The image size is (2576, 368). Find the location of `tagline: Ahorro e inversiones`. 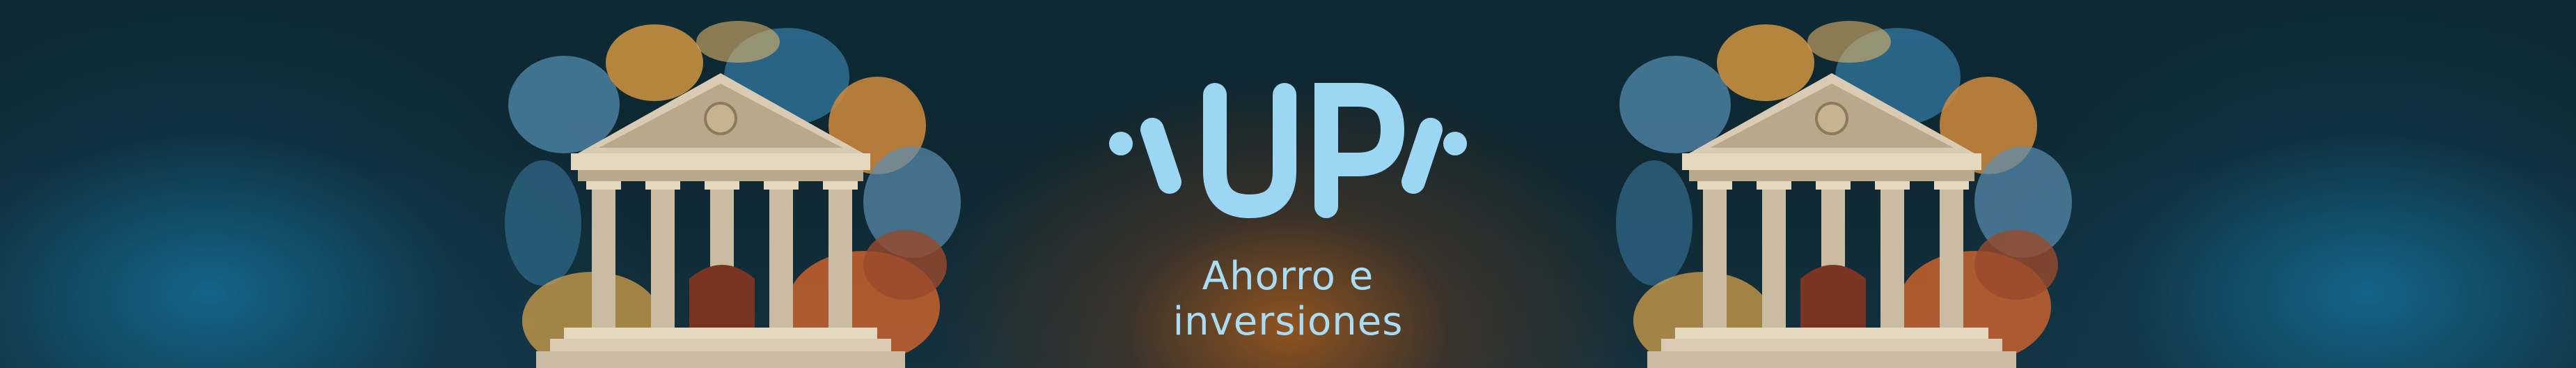

tagline: Ahorro e inversiones is located at coordinates (1288, 299).